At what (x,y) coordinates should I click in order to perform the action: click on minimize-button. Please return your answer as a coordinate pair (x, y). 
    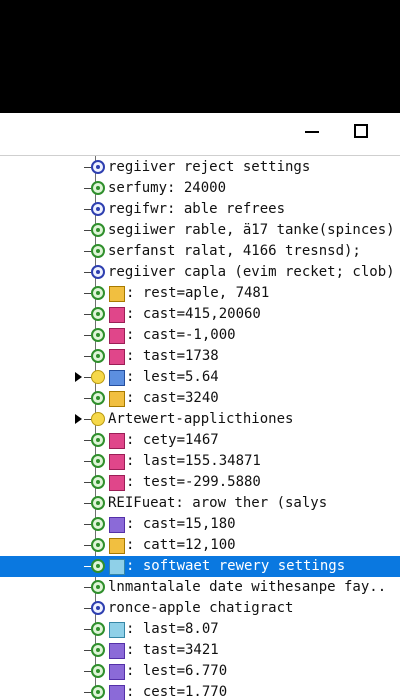
    Looking at the image, I should click on (312, 131).